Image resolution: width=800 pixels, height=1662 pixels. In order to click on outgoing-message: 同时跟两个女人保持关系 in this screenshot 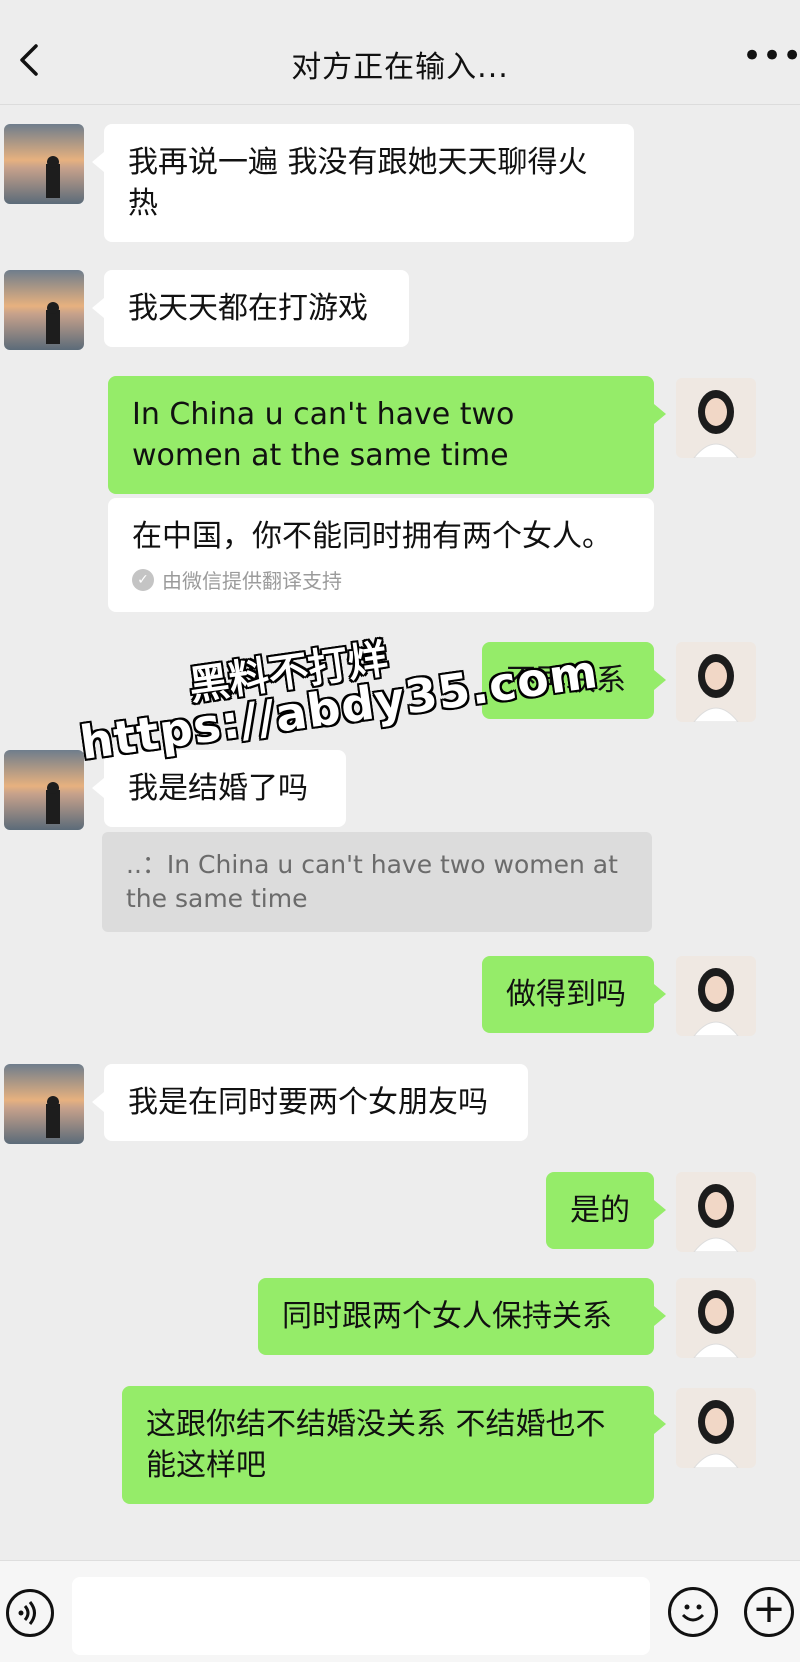, I will do `click(462, 1316)`.